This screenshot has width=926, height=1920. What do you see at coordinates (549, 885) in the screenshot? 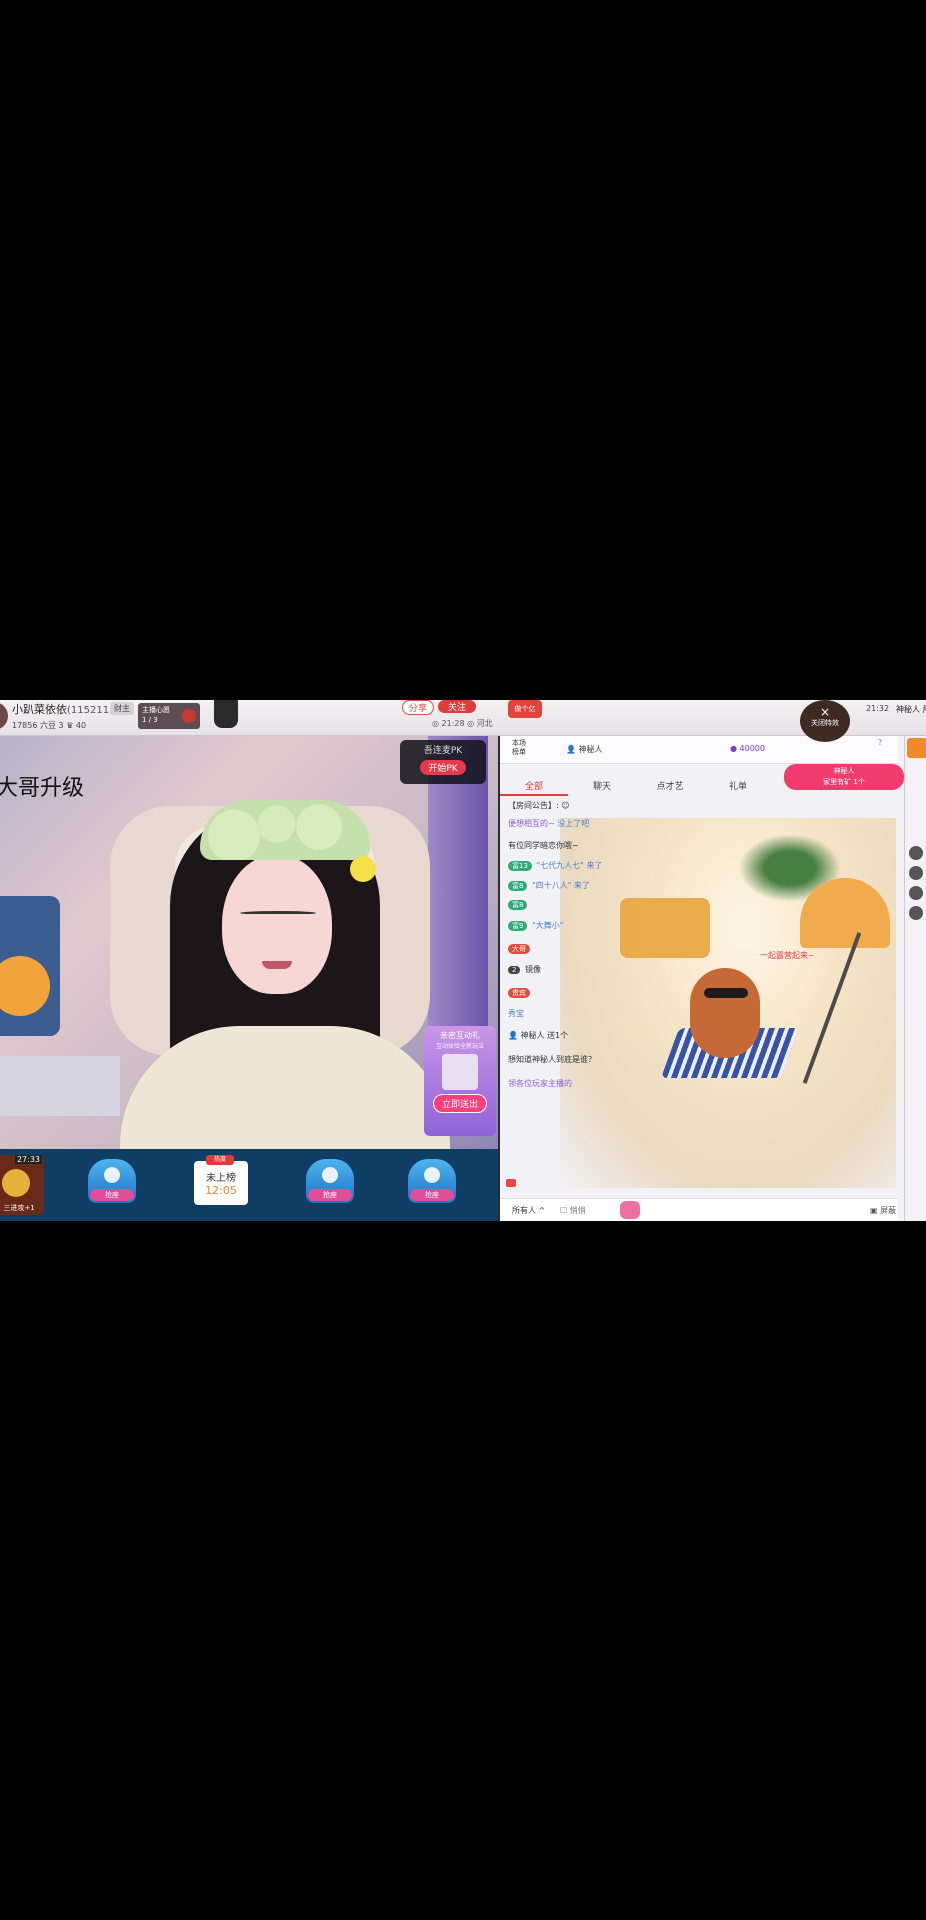
I see `chat-message: 富8 "四十八人" 来了` at bounding box center [549, 885].